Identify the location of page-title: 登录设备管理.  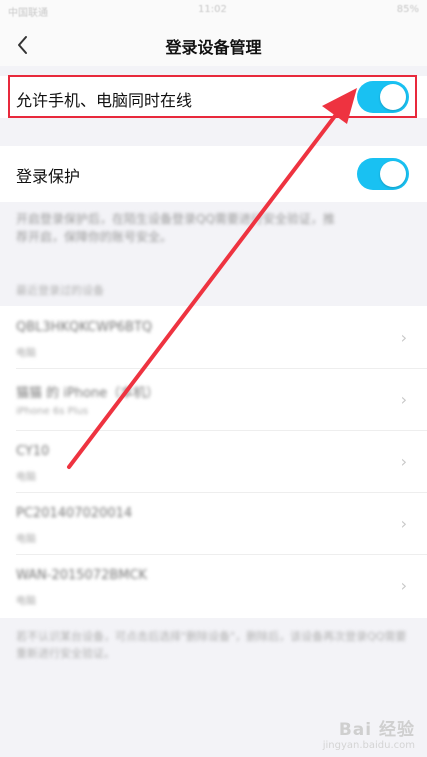
(213, 47).